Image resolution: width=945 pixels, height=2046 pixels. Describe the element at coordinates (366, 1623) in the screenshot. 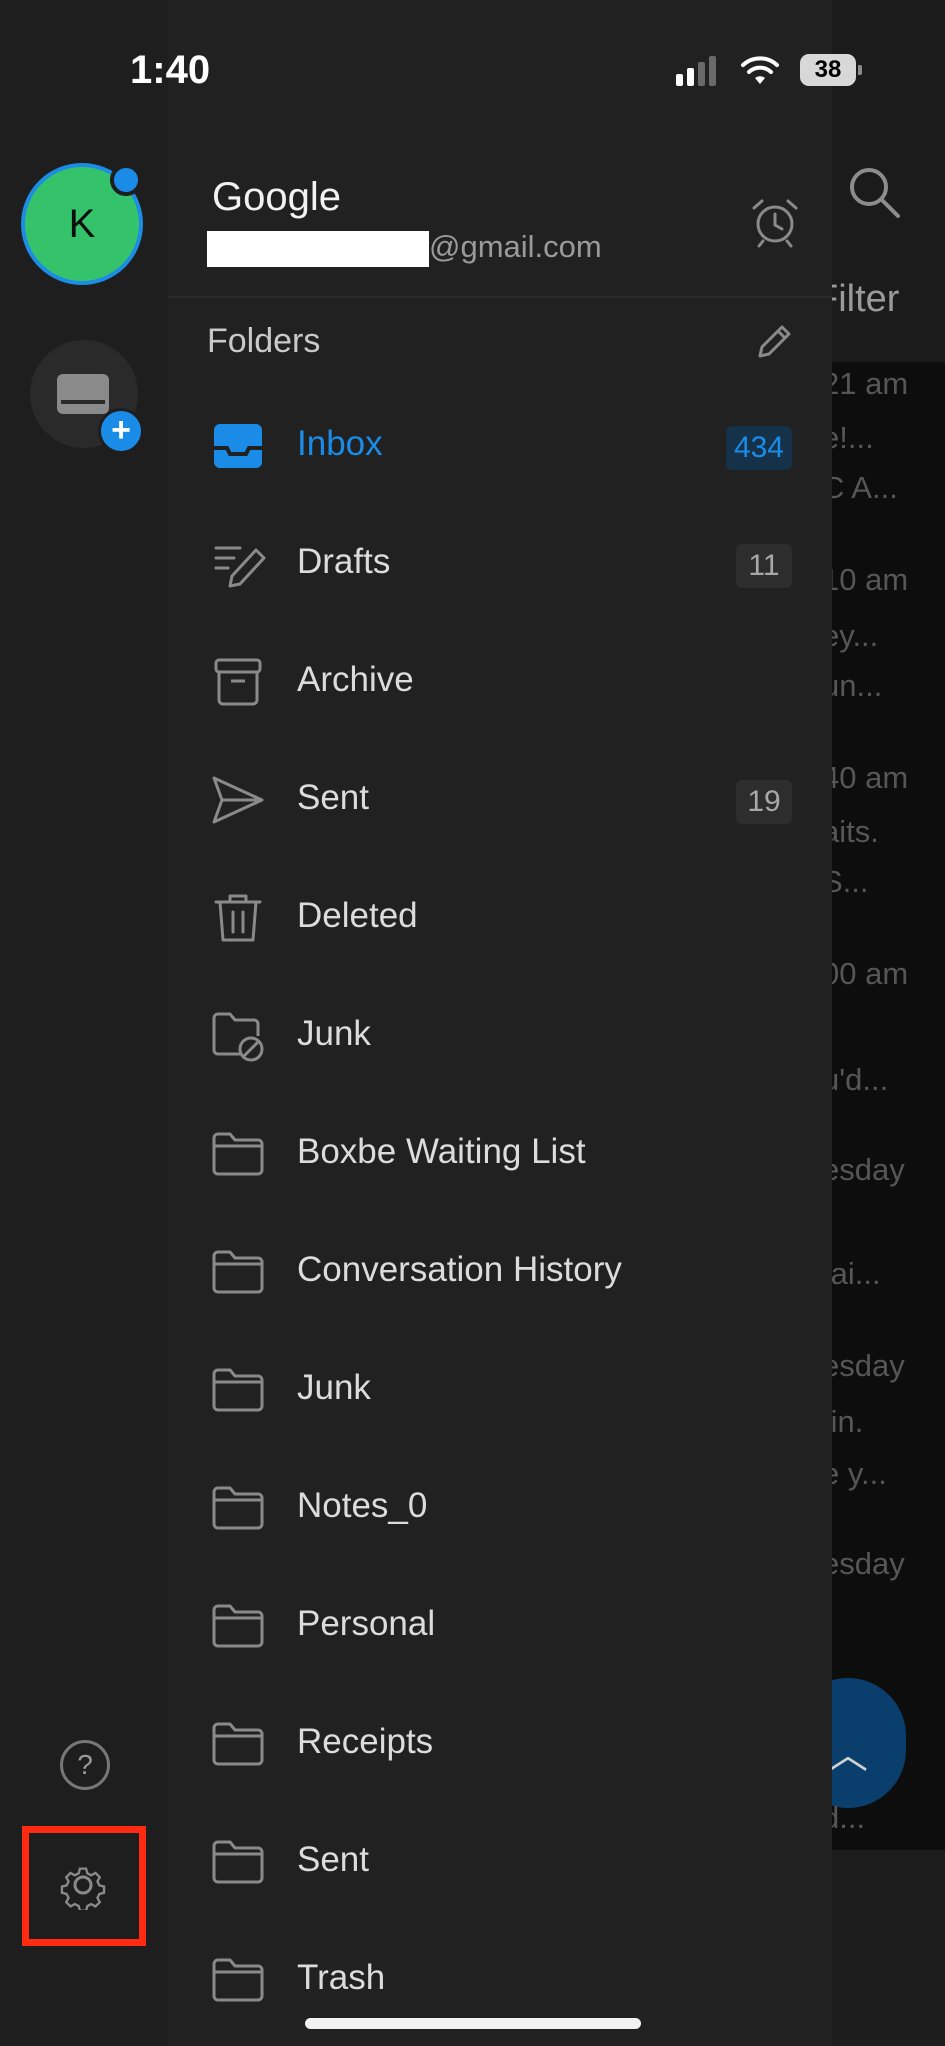

I see `folder-label: Personal` at that location.